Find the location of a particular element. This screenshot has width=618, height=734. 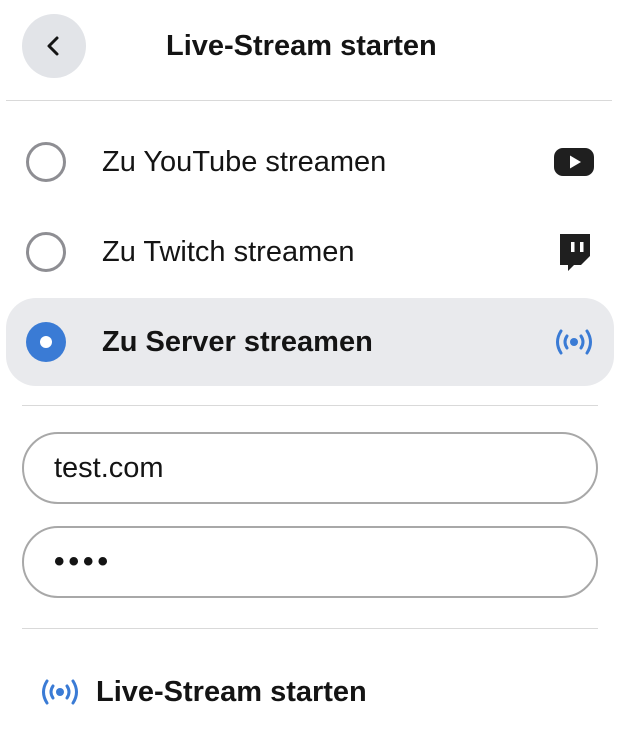

option-label-server: Zu Server streamen is located at coordinates (237, 342).